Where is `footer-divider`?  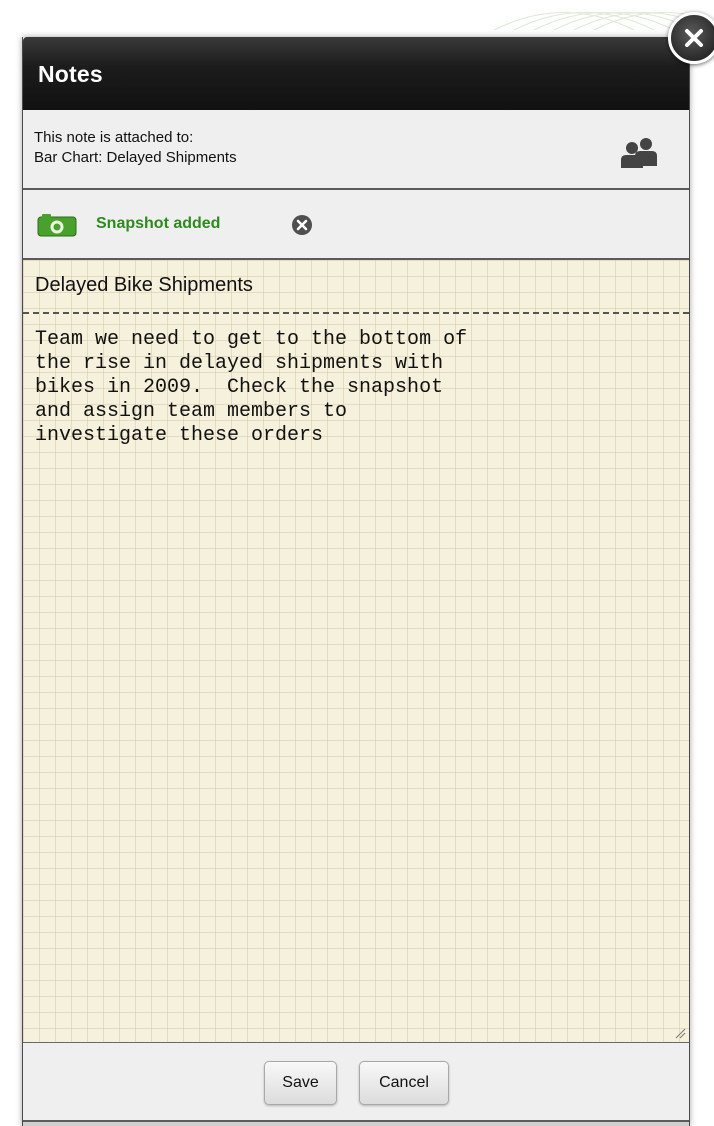 footer-divider is located at coordinates (356, 1124).